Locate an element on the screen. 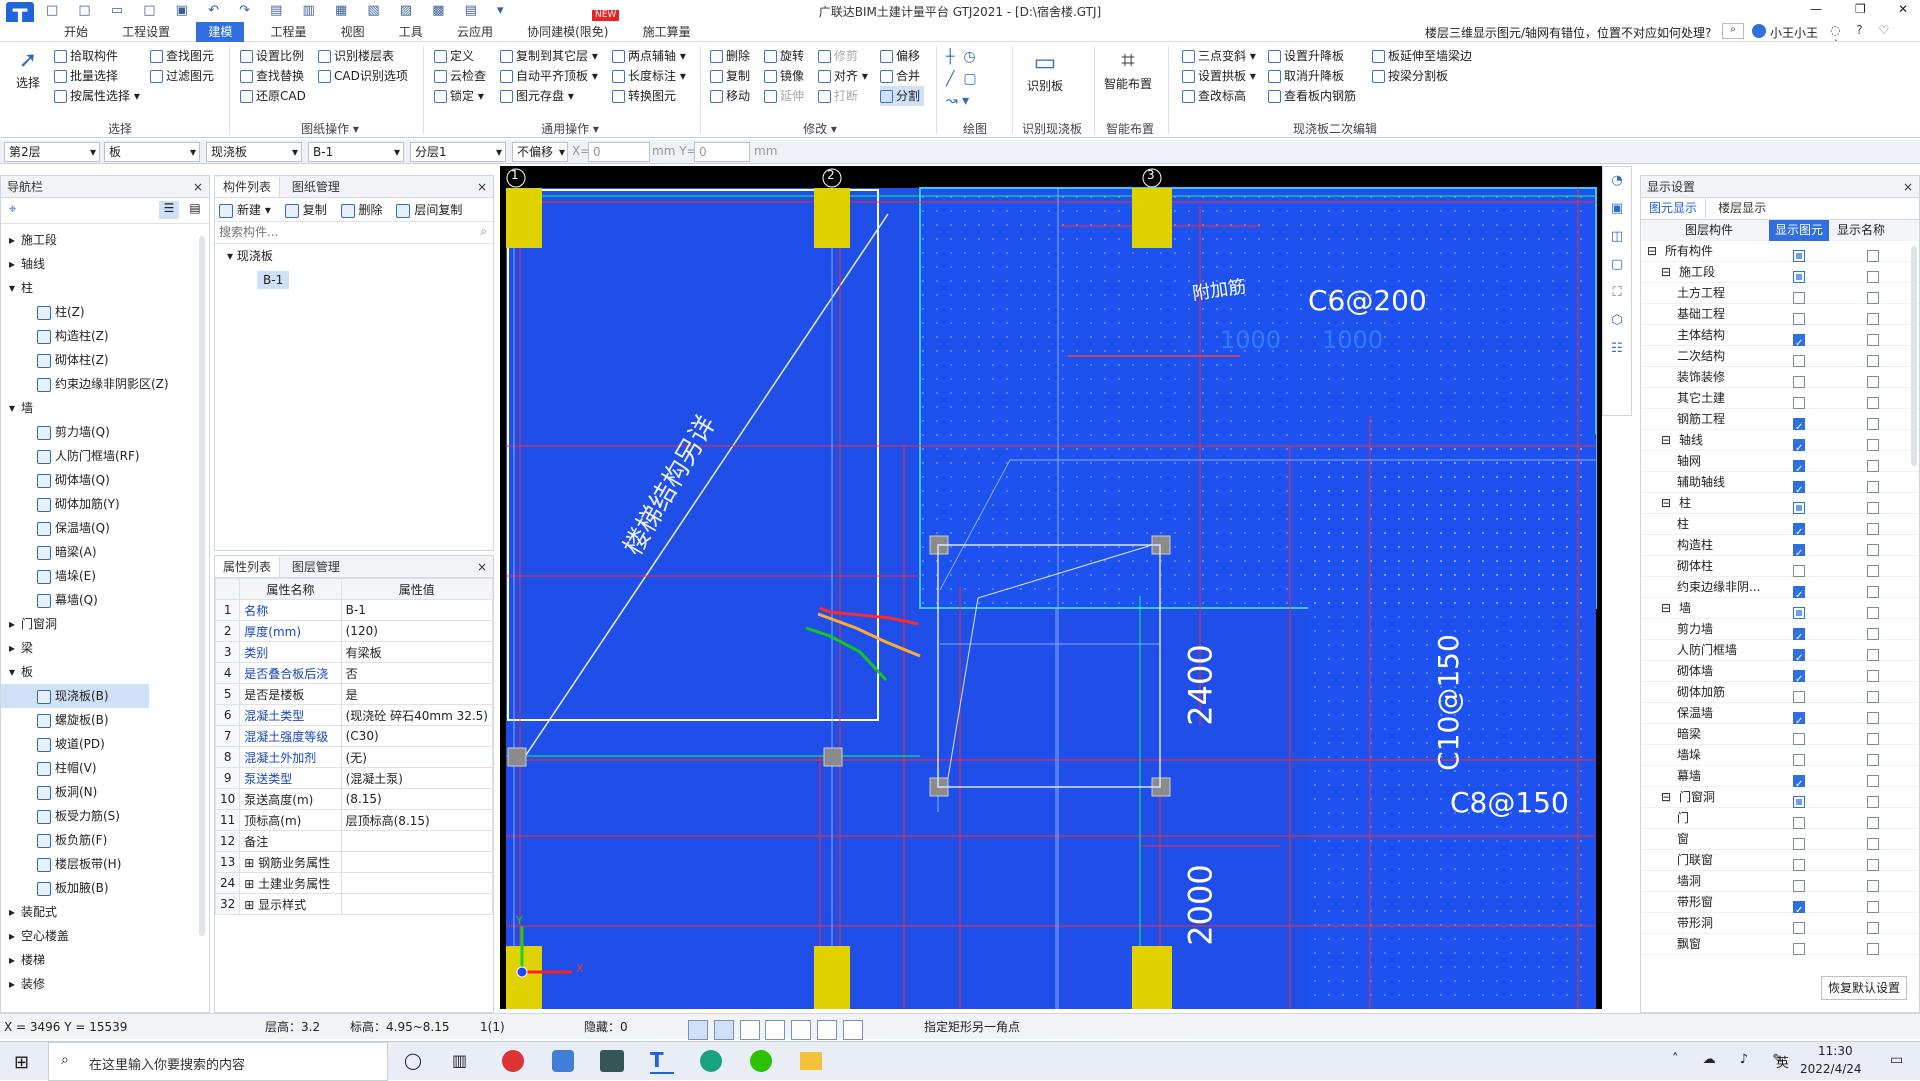 The height and width of the screenshot is (1081, 1920). property-row: 8 混凝土外加剂 (无) is located at coordinates (354, 757).